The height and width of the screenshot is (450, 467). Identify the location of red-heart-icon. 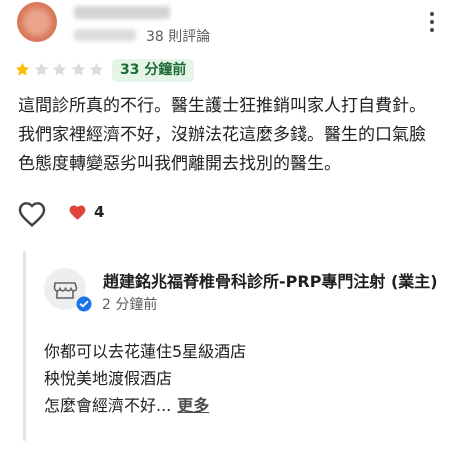
(77, 212).